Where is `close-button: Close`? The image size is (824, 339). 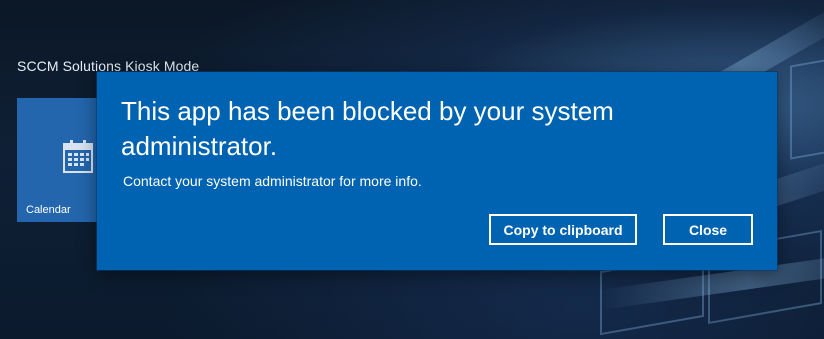
close-button: Close is located at coordinates (708, 229).